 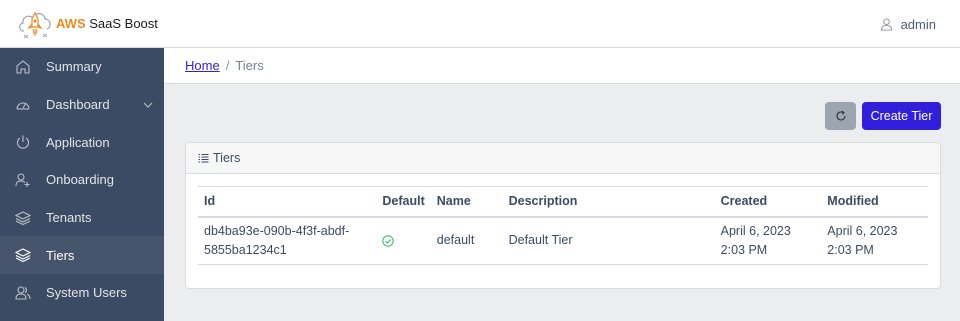 I want to click on refresh-button, so click(x=840, y=116).